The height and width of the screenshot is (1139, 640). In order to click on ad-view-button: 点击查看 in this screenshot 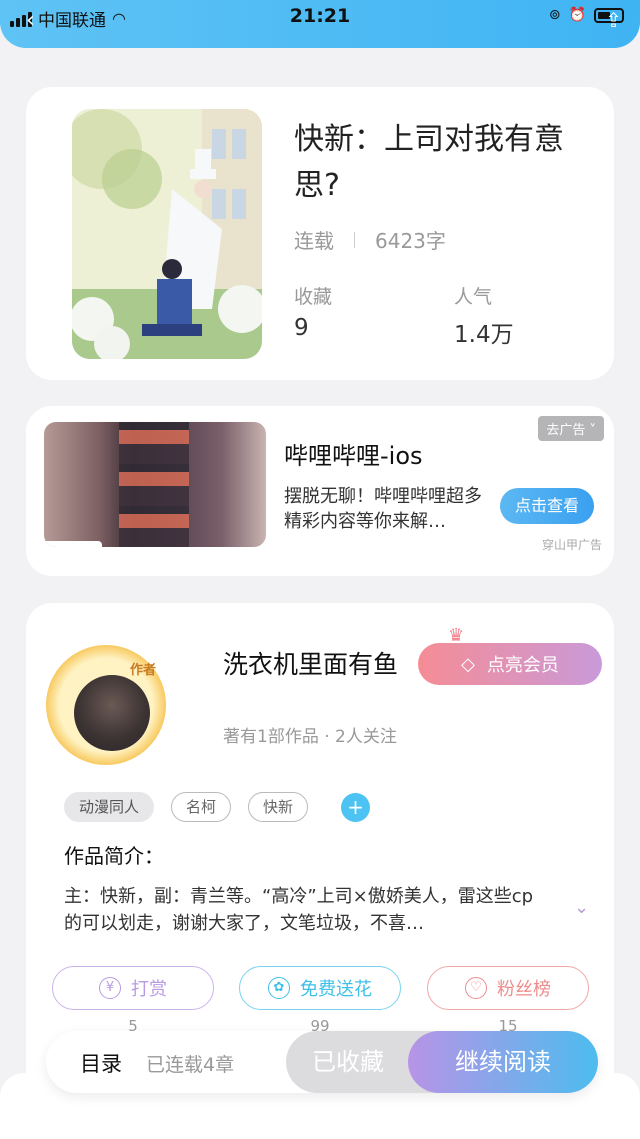, I will do `click(547, 506)`.